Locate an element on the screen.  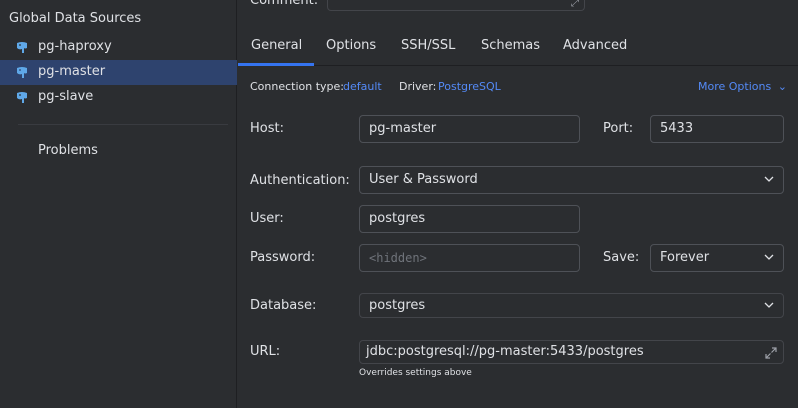
port-label: Port: is located at coordinates (618, 128).